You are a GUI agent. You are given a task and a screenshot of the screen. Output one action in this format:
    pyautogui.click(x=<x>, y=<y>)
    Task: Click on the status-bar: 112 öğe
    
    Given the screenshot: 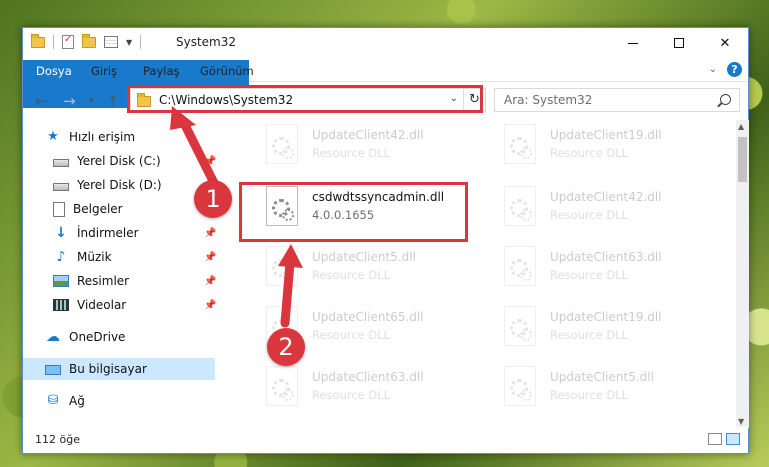 What is the action you would take?
    pyautogui.click(x=385, y=440)
    